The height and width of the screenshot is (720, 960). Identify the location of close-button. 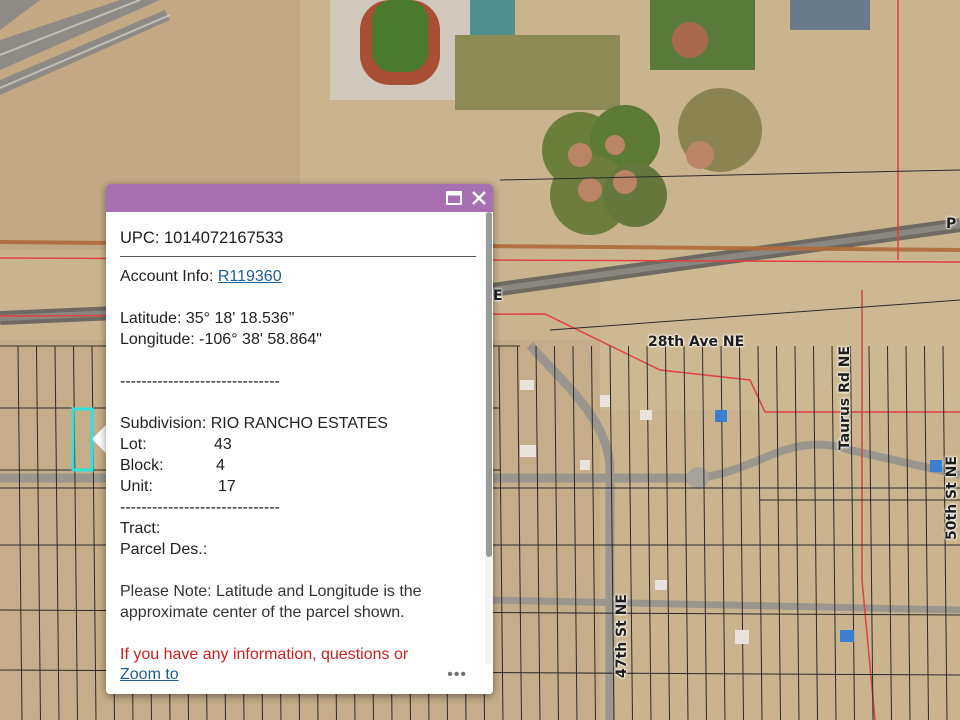
(479, 198).